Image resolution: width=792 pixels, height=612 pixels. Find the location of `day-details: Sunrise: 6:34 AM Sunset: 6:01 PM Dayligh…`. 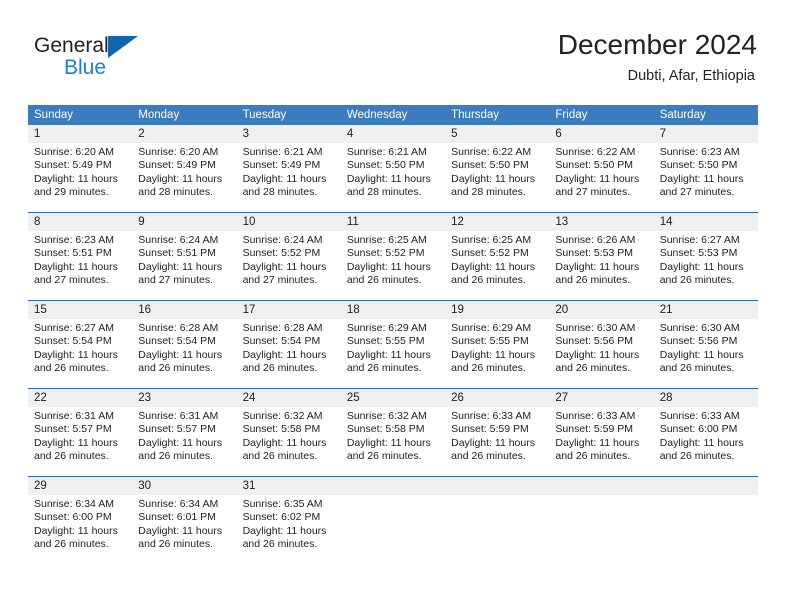

day-details: Sunrise: 6:34 AM Sunset: 6:01 PM Dayligh… is located at coordinates (184, 523).